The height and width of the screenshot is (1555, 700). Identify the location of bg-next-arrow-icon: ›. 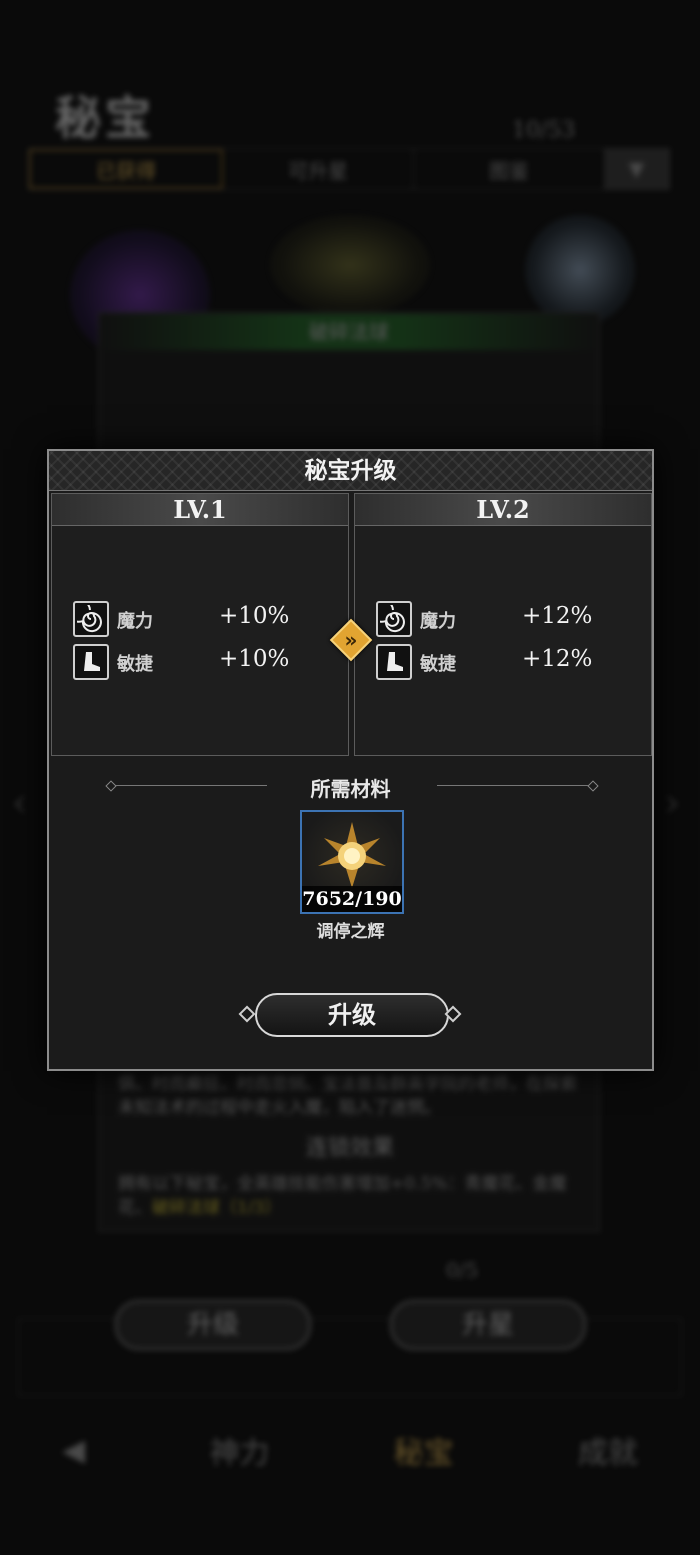
(672, 803).